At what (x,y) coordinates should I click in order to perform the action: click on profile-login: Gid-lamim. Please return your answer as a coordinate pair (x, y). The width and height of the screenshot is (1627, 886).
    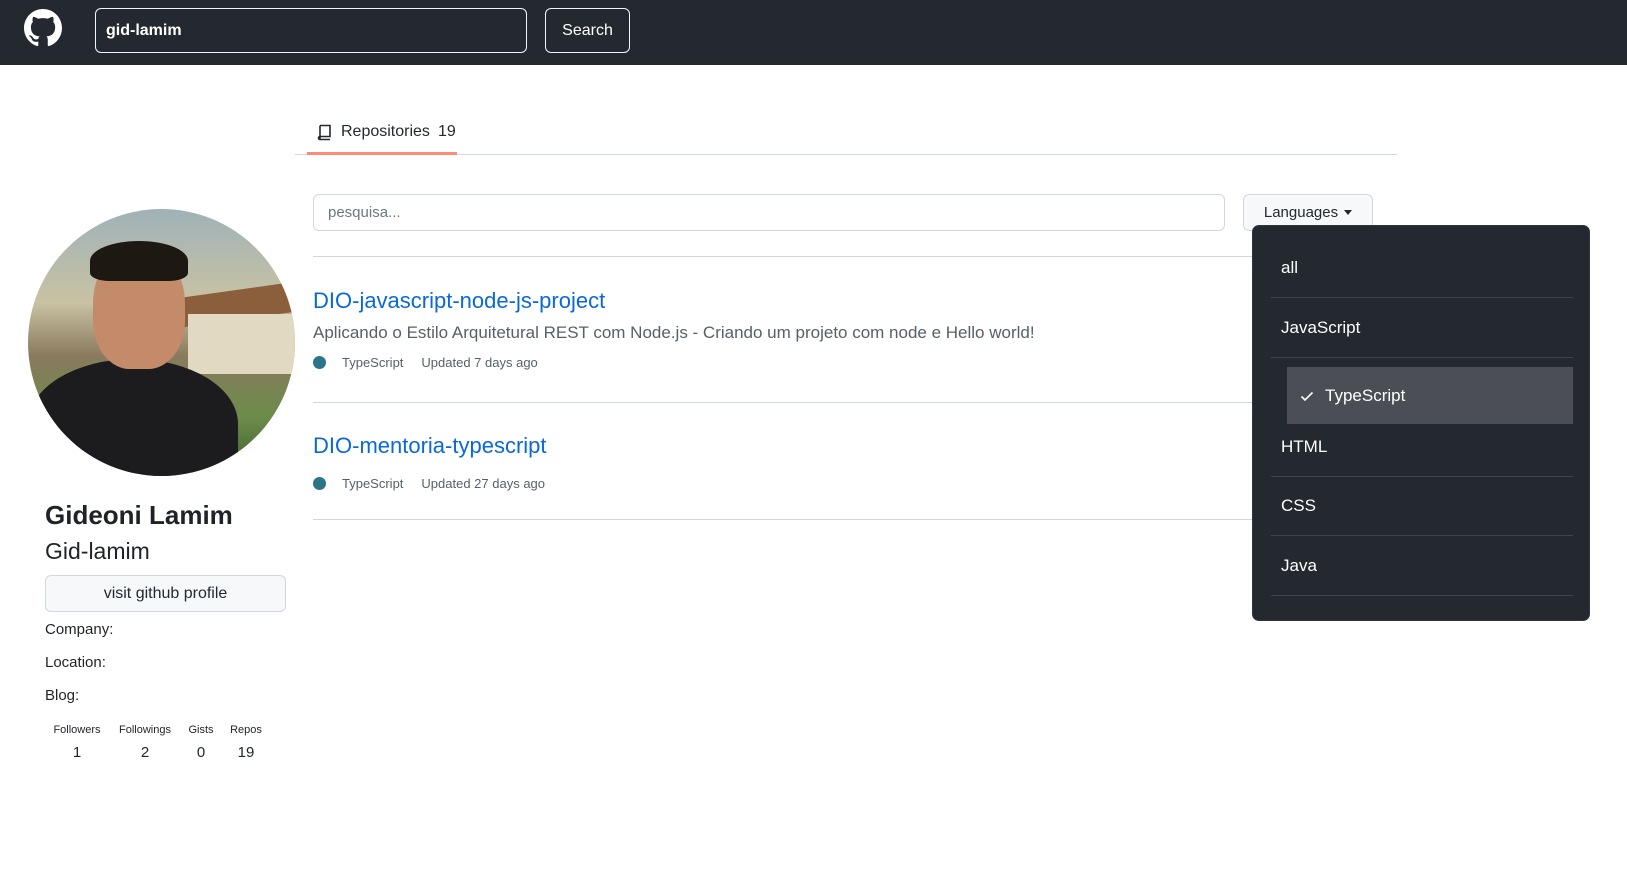
    Looking at the image, I should click on (97, 551).